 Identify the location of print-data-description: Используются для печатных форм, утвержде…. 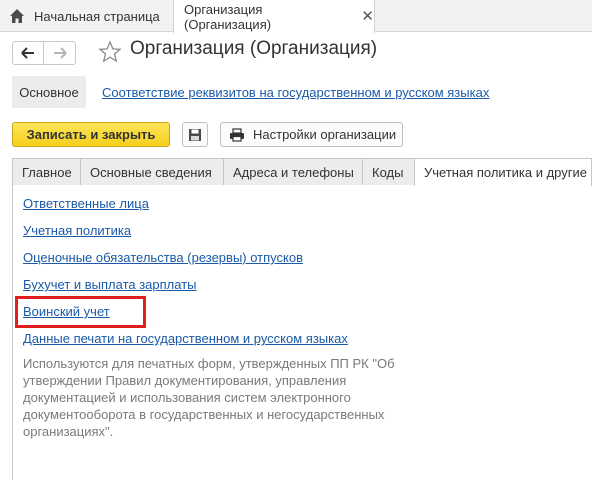
(209, 397).